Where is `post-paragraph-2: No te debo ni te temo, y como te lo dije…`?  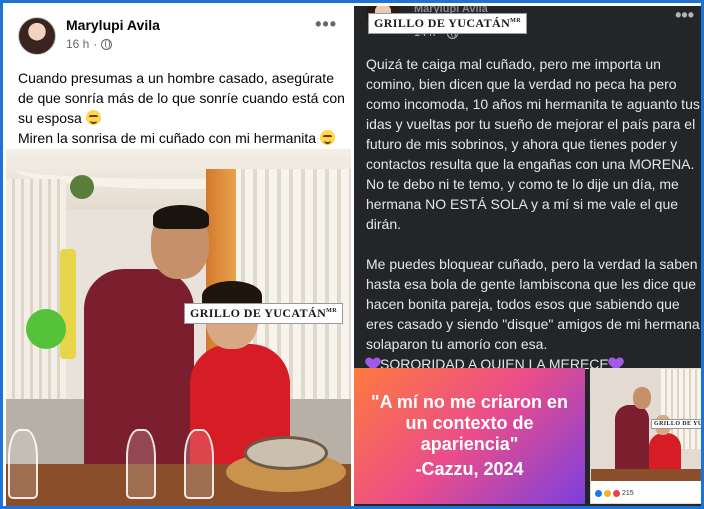
post-paragraph-2: No te debo ni te temo, y como te lo dije… is located at coordinates (522, 204).